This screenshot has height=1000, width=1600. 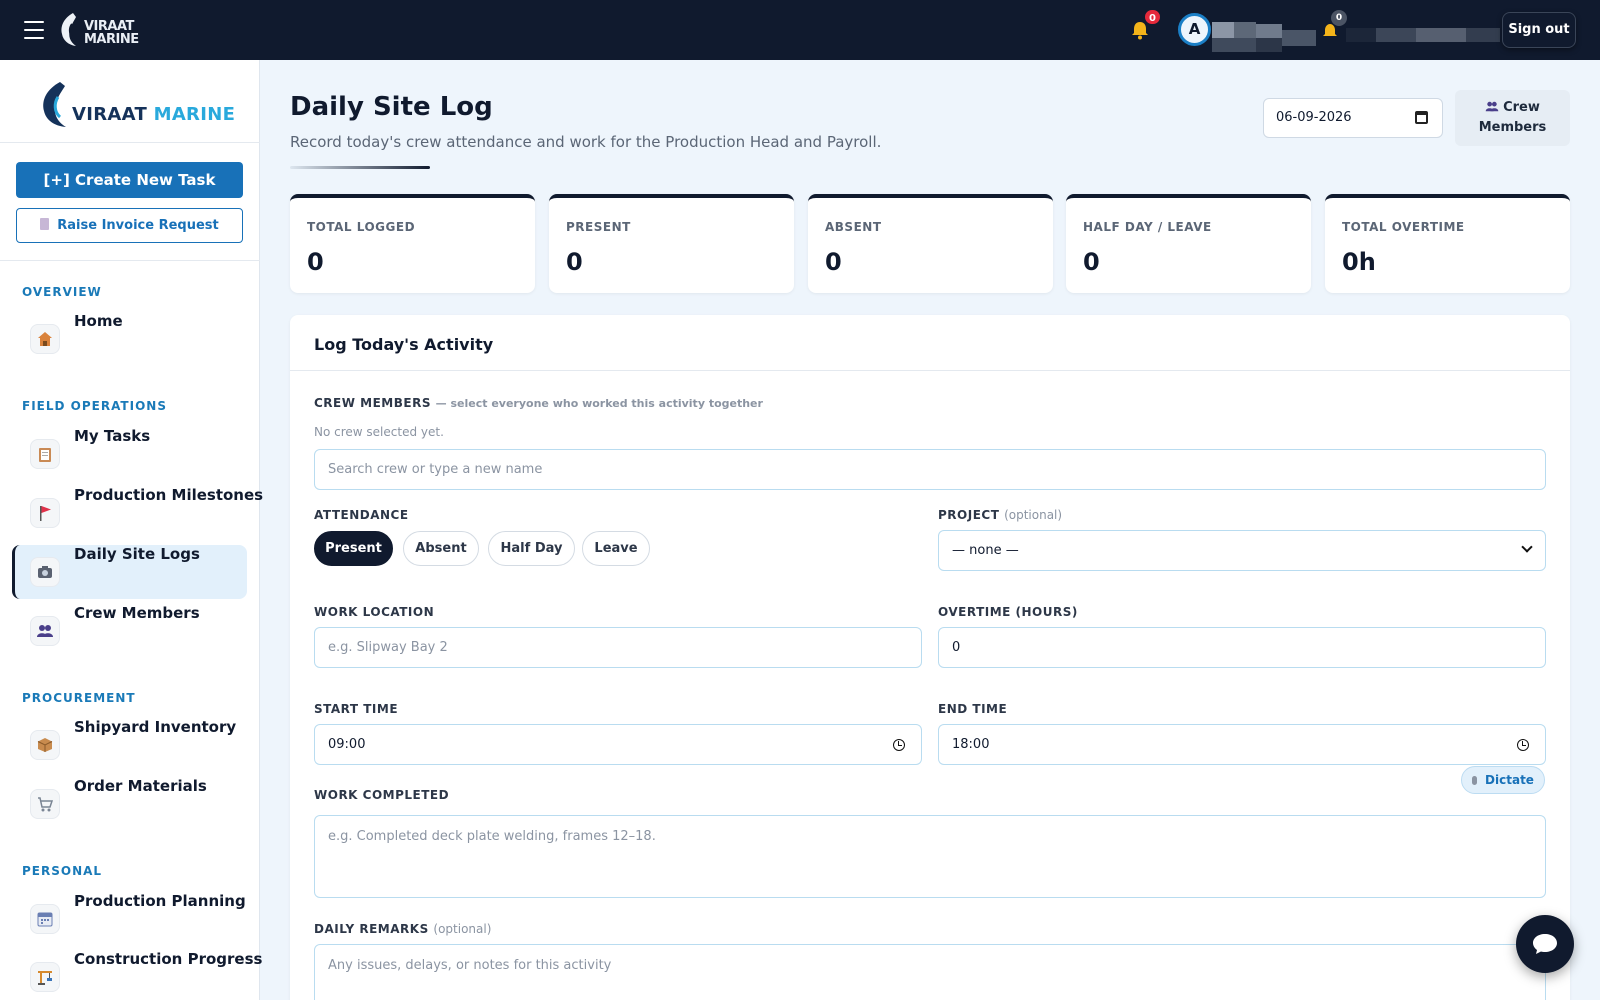 I want to click on project-label-text: PROJECT, so click(x=969, y=515).